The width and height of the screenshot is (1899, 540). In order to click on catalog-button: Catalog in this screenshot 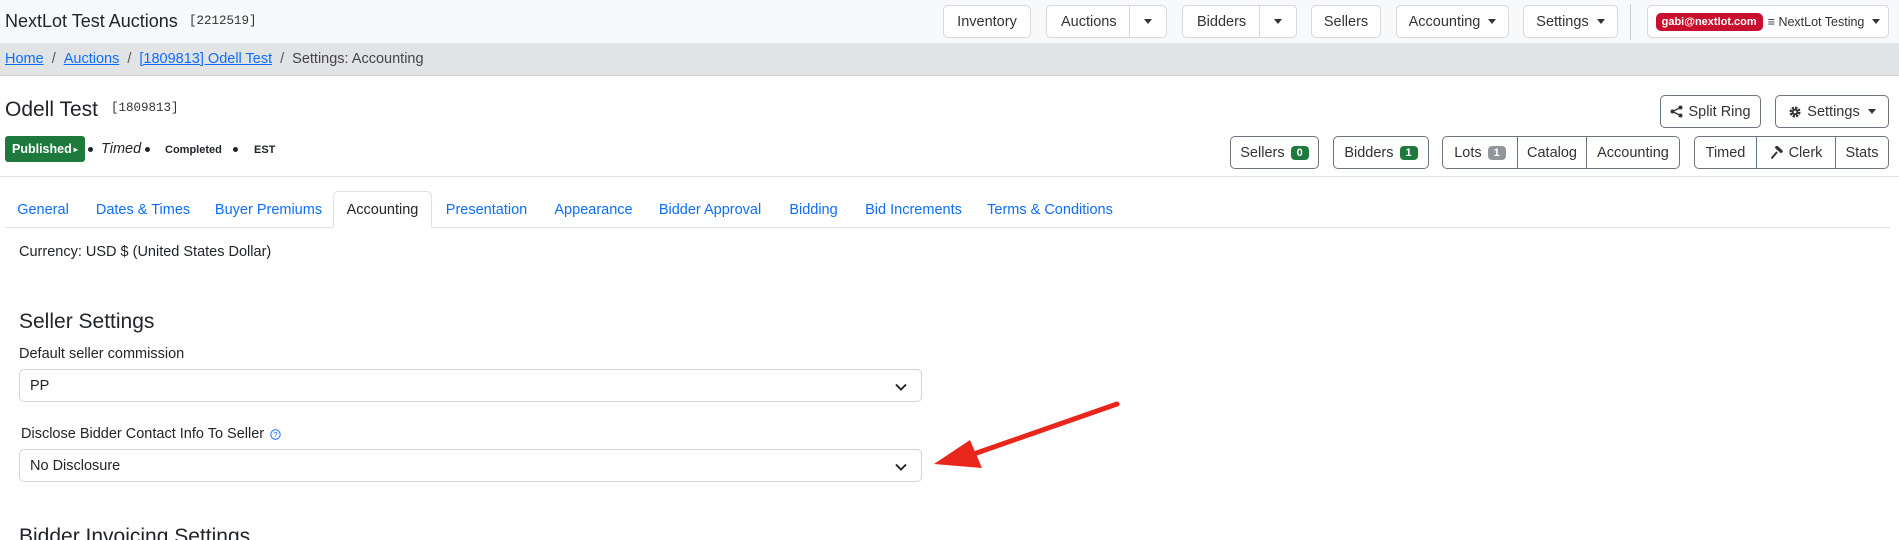, I will do `click(1552, 152)`.